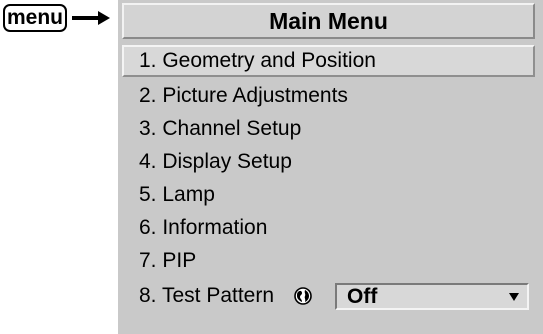 This screenshot has width=543, height=334. Describe the element at coordinates (328, 228) in the screenshot. I see `menu-item-information: 6. Information` at that location.